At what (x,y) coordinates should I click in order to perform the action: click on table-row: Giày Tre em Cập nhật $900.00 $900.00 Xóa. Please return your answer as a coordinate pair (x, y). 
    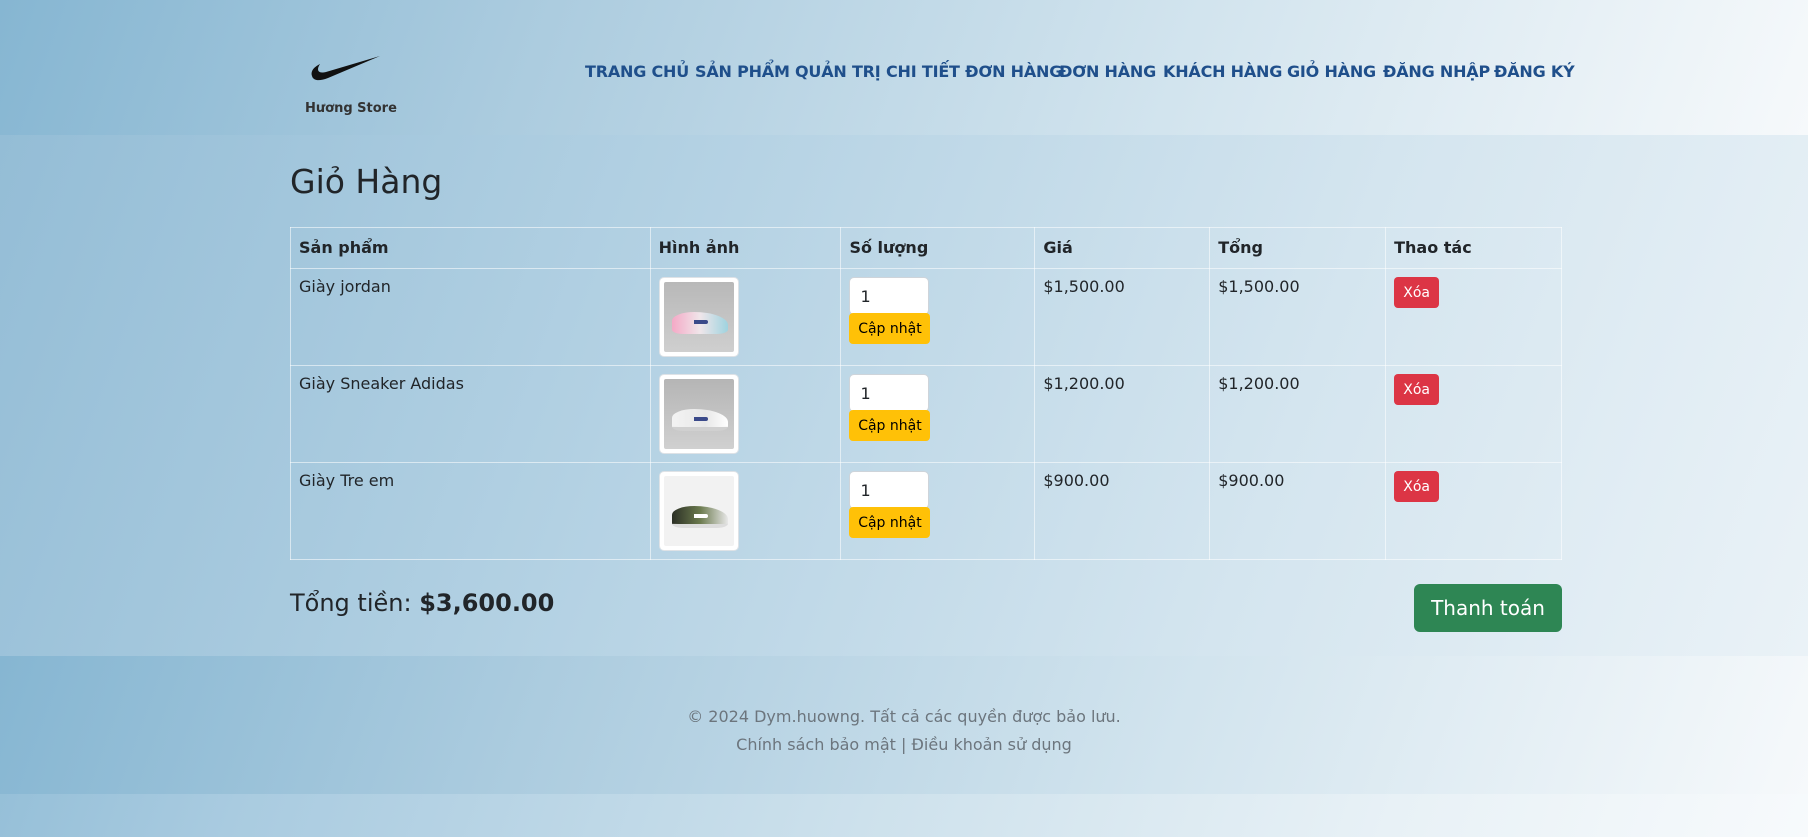
    Looking at the image, I should click on (926, 511).